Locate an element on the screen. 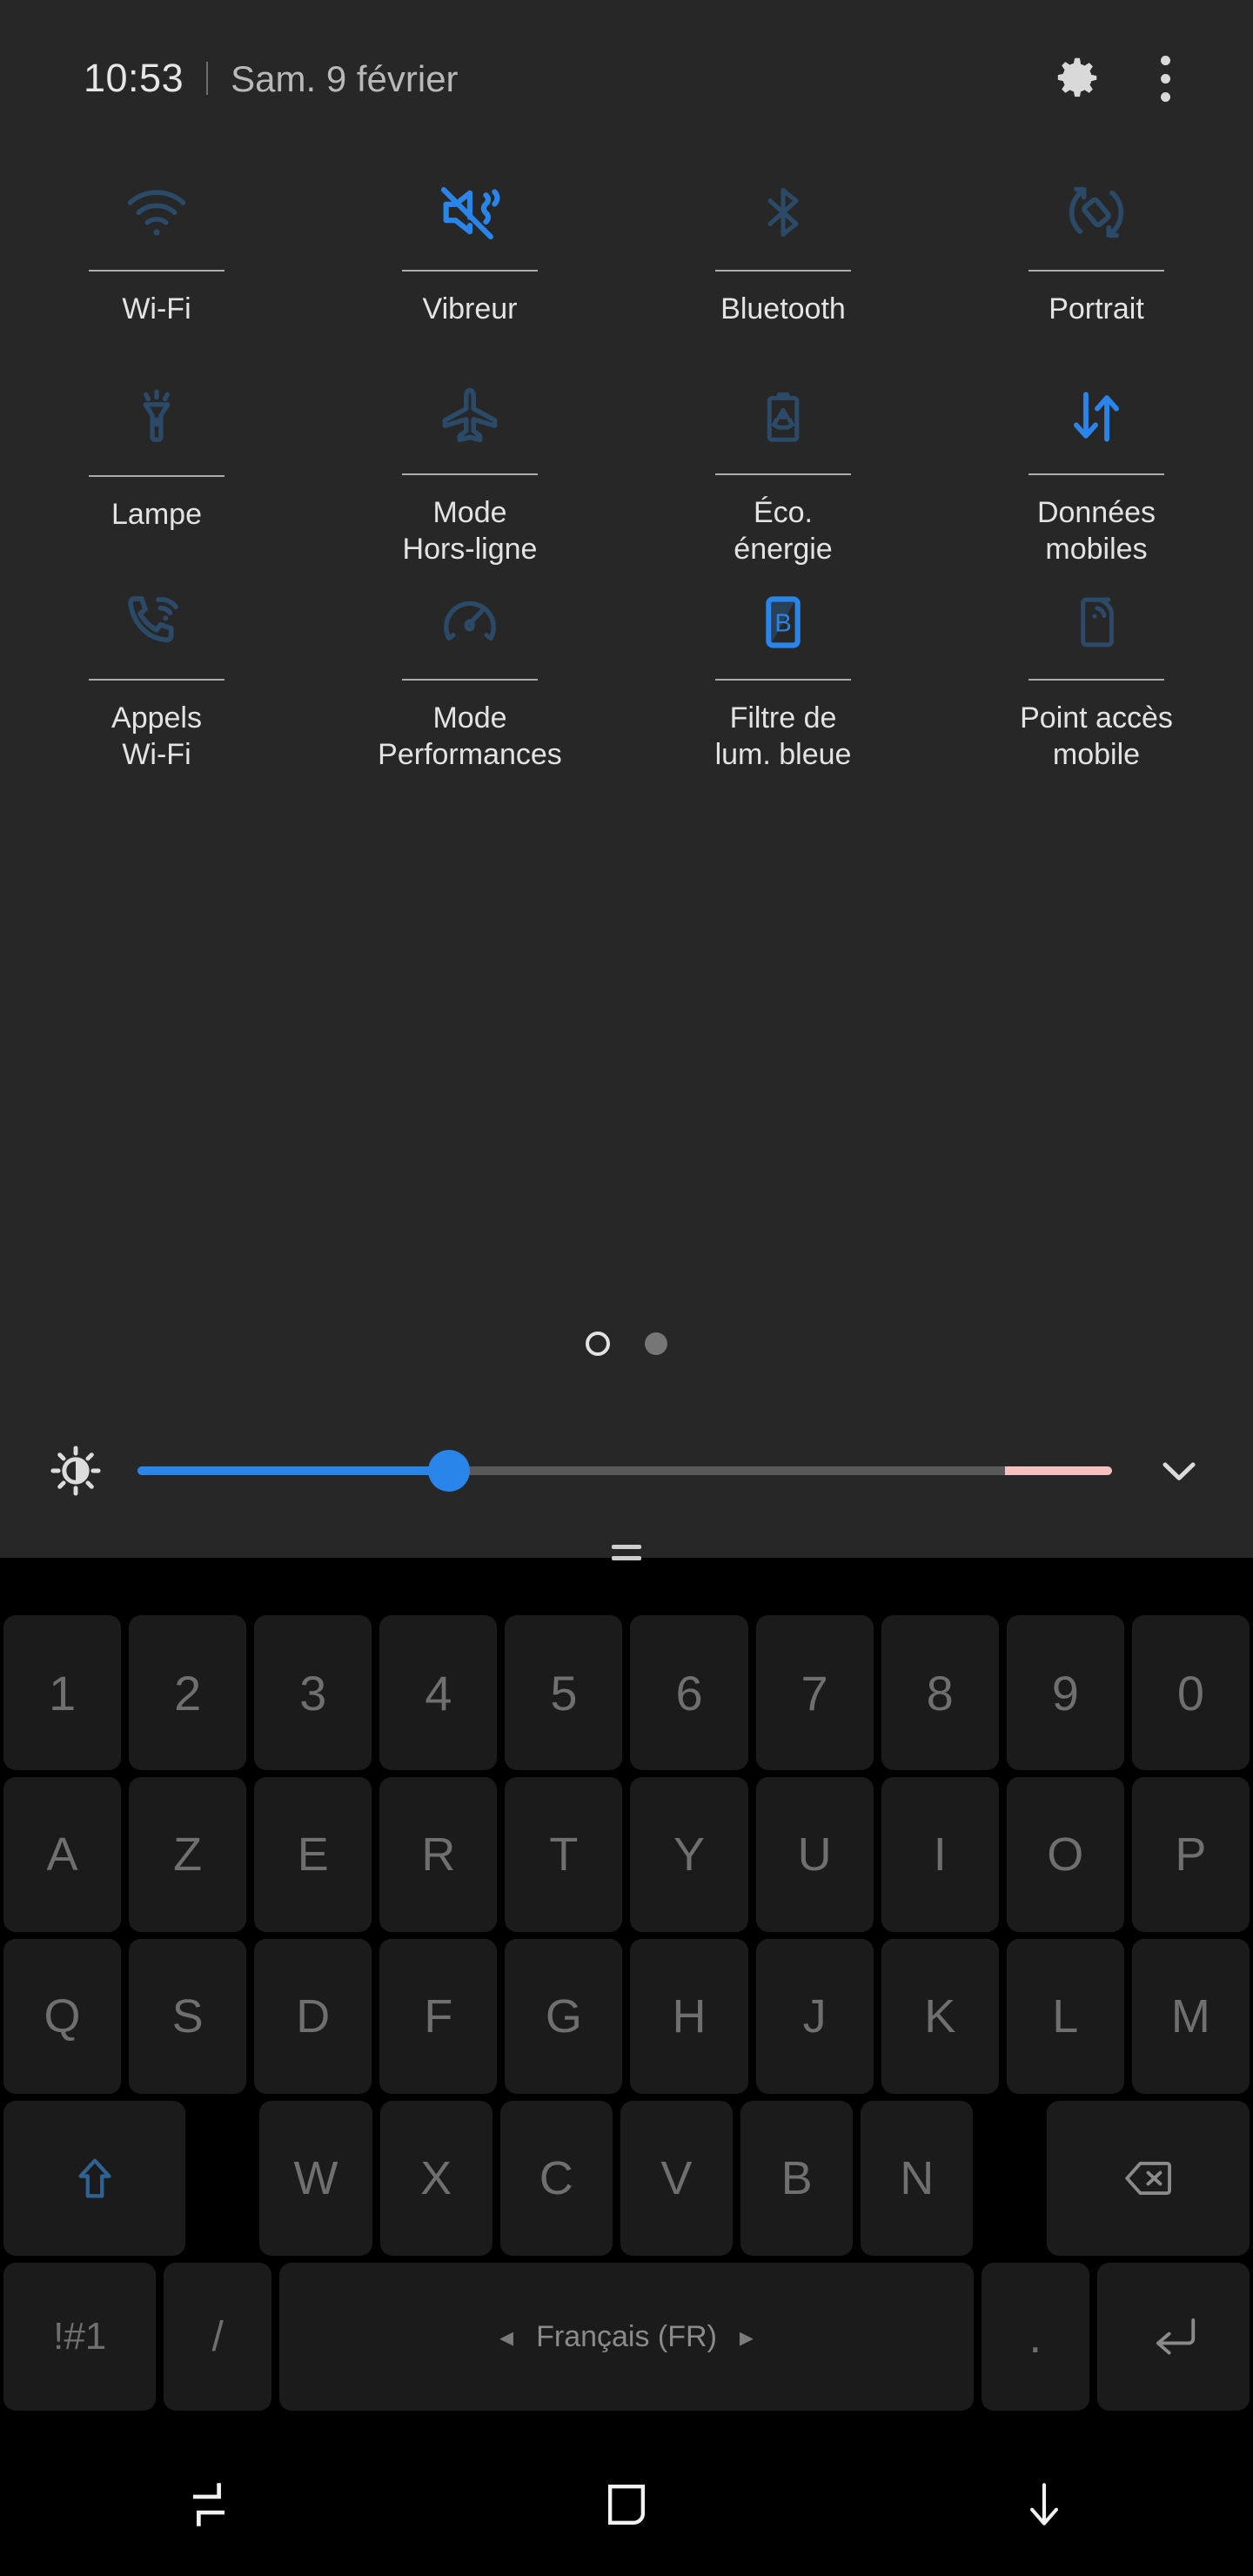 This screenshot has height=2576, width=1253. keyboard-row-bottom: !#1 / ◂ Français (FR) ▸ . is located at coordinates (626, 2337).